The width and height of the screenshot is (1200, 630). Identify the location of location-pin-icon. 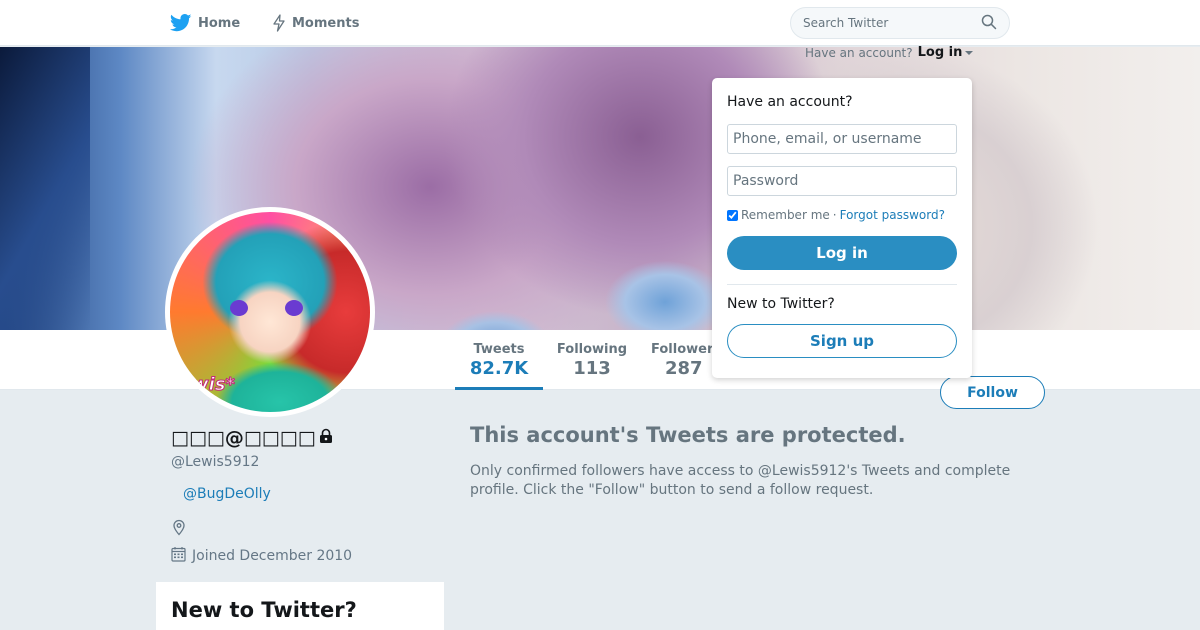
(179, 529).